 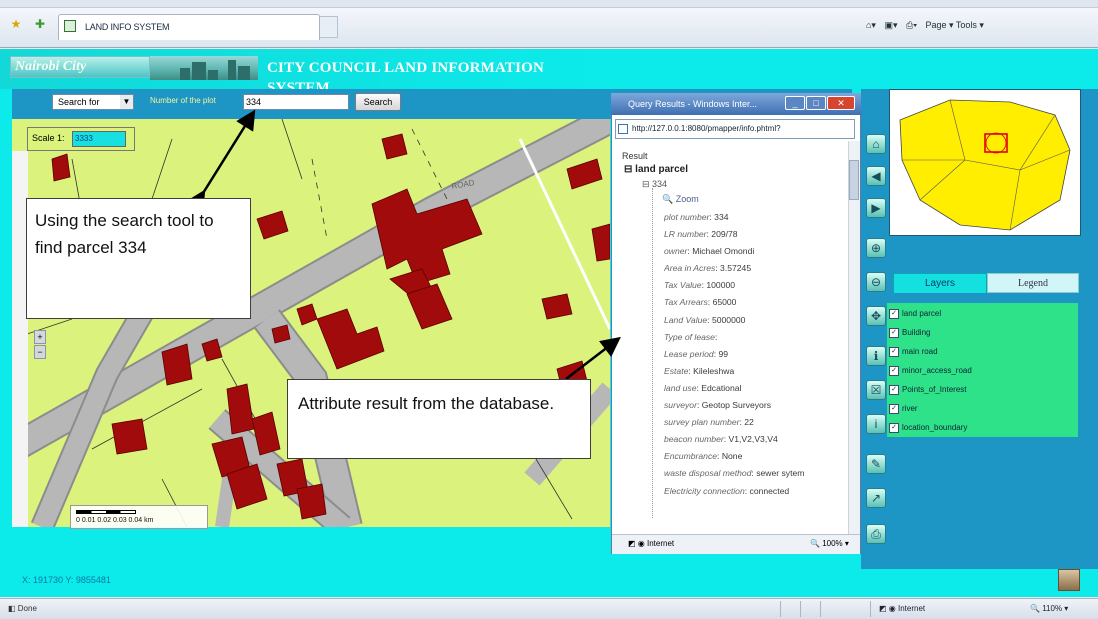 What do you see at coordinates (22, 608) in the screenshot?
I see `status-text: ◧ Done` at bounding box center [22, 608].